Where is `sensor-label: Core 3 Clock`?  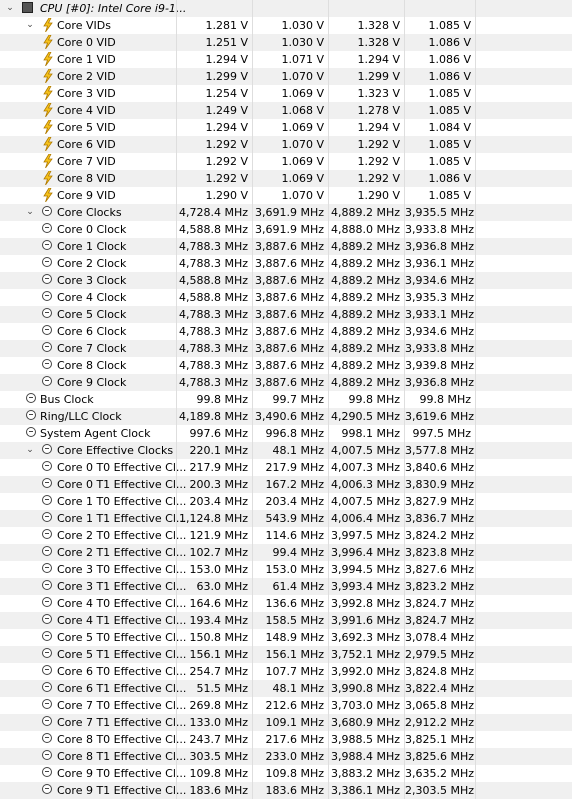 sensor-label: Core 3 Clock is located at coordinates (92, 280).